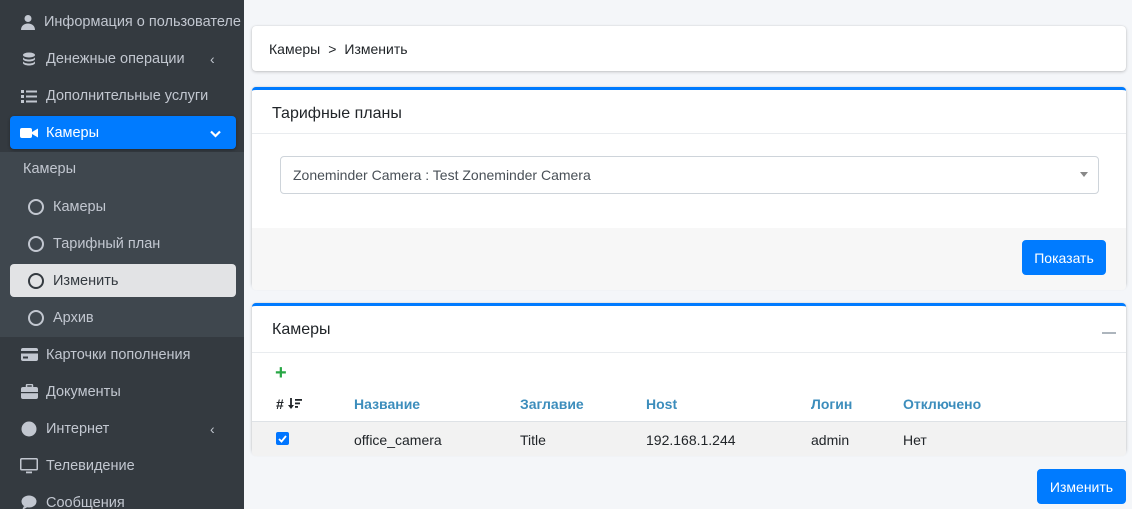 The width and height of the screenshot is (1132, 509). Describe the element at coordinates (28, 22) in the screenshot. I see `user-icon` at that location.